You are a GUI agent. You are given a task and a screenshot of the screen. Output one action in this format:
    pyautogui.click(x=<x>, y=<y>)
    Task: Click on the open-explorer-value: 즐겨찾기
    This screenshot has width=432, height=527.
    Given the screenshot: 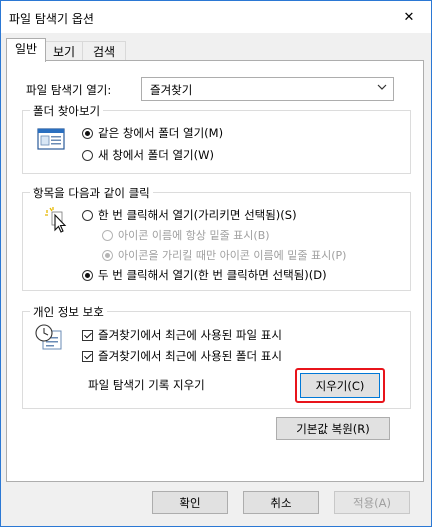 What is the action you would take?
    pyautogui.click(x=171, y=90)
    